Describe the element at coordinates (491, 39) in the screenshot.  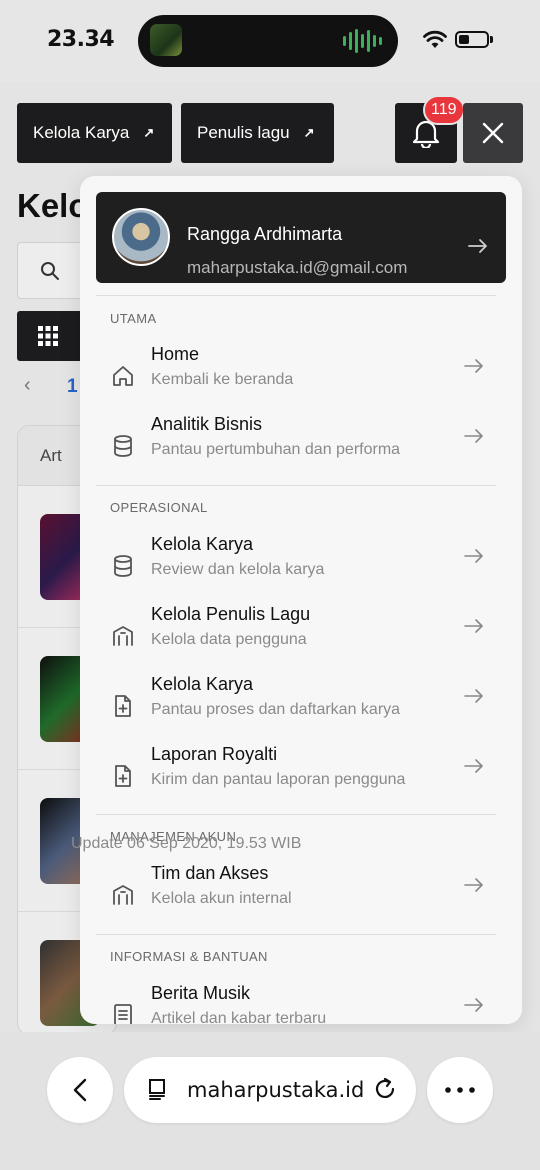
I see `battery-cap` at that location.